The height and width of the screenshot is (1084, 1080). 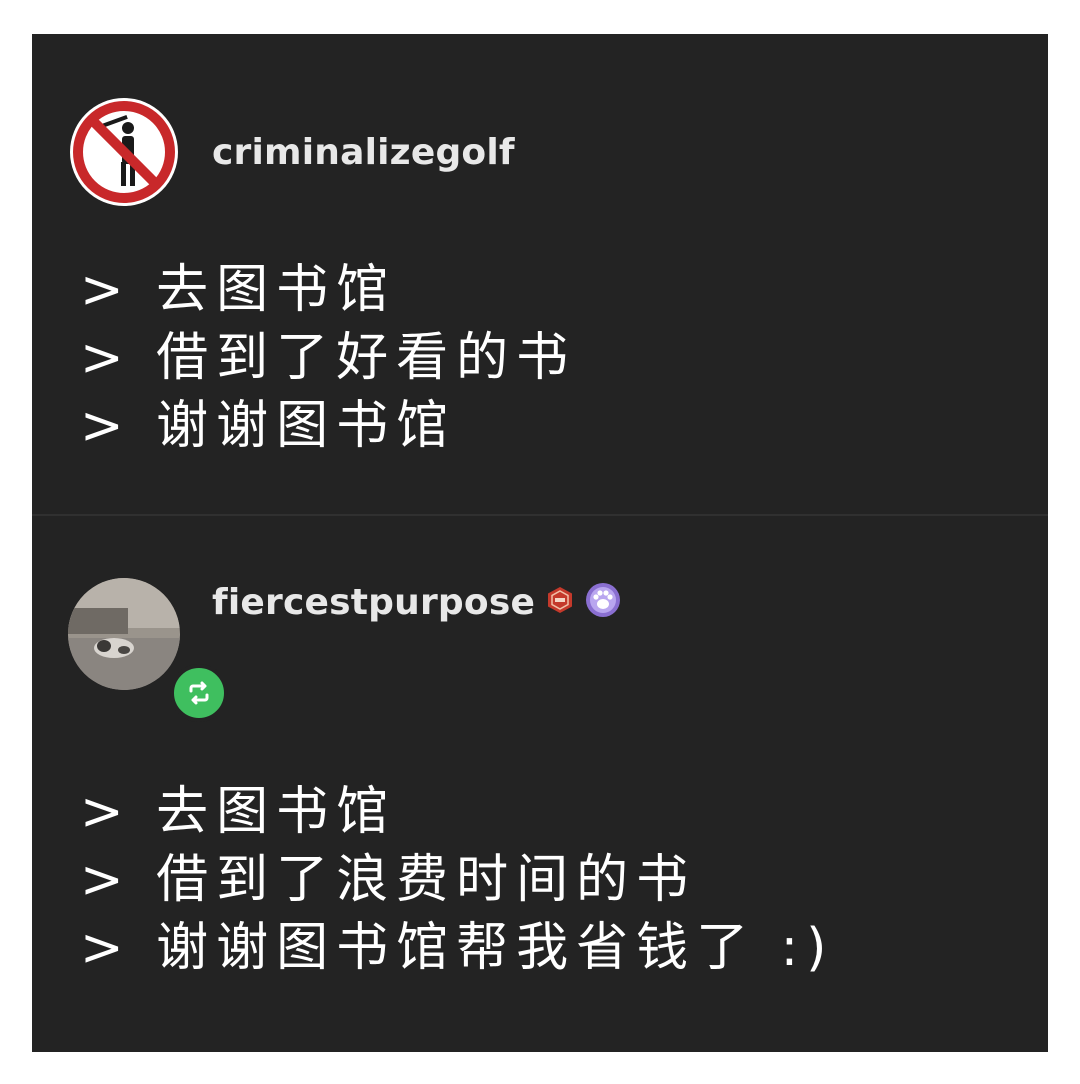 I want to click on username-row: fiercestpurpose, so click(x=416, y=602).